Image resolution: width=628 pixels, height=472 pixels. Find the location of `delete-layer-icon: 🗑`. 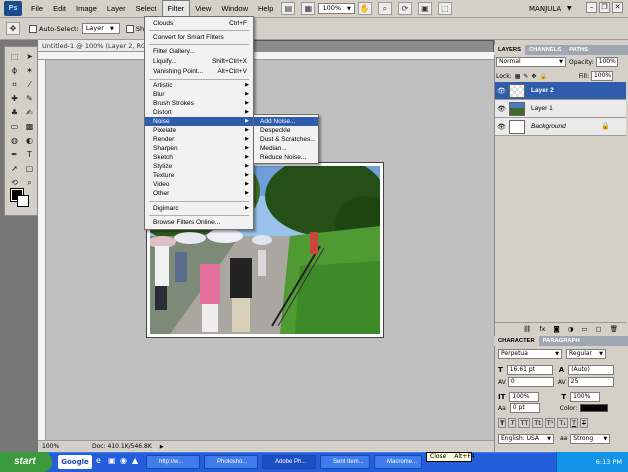

delete-layer-icon: 🗑 is located at coordinates (614, 329).